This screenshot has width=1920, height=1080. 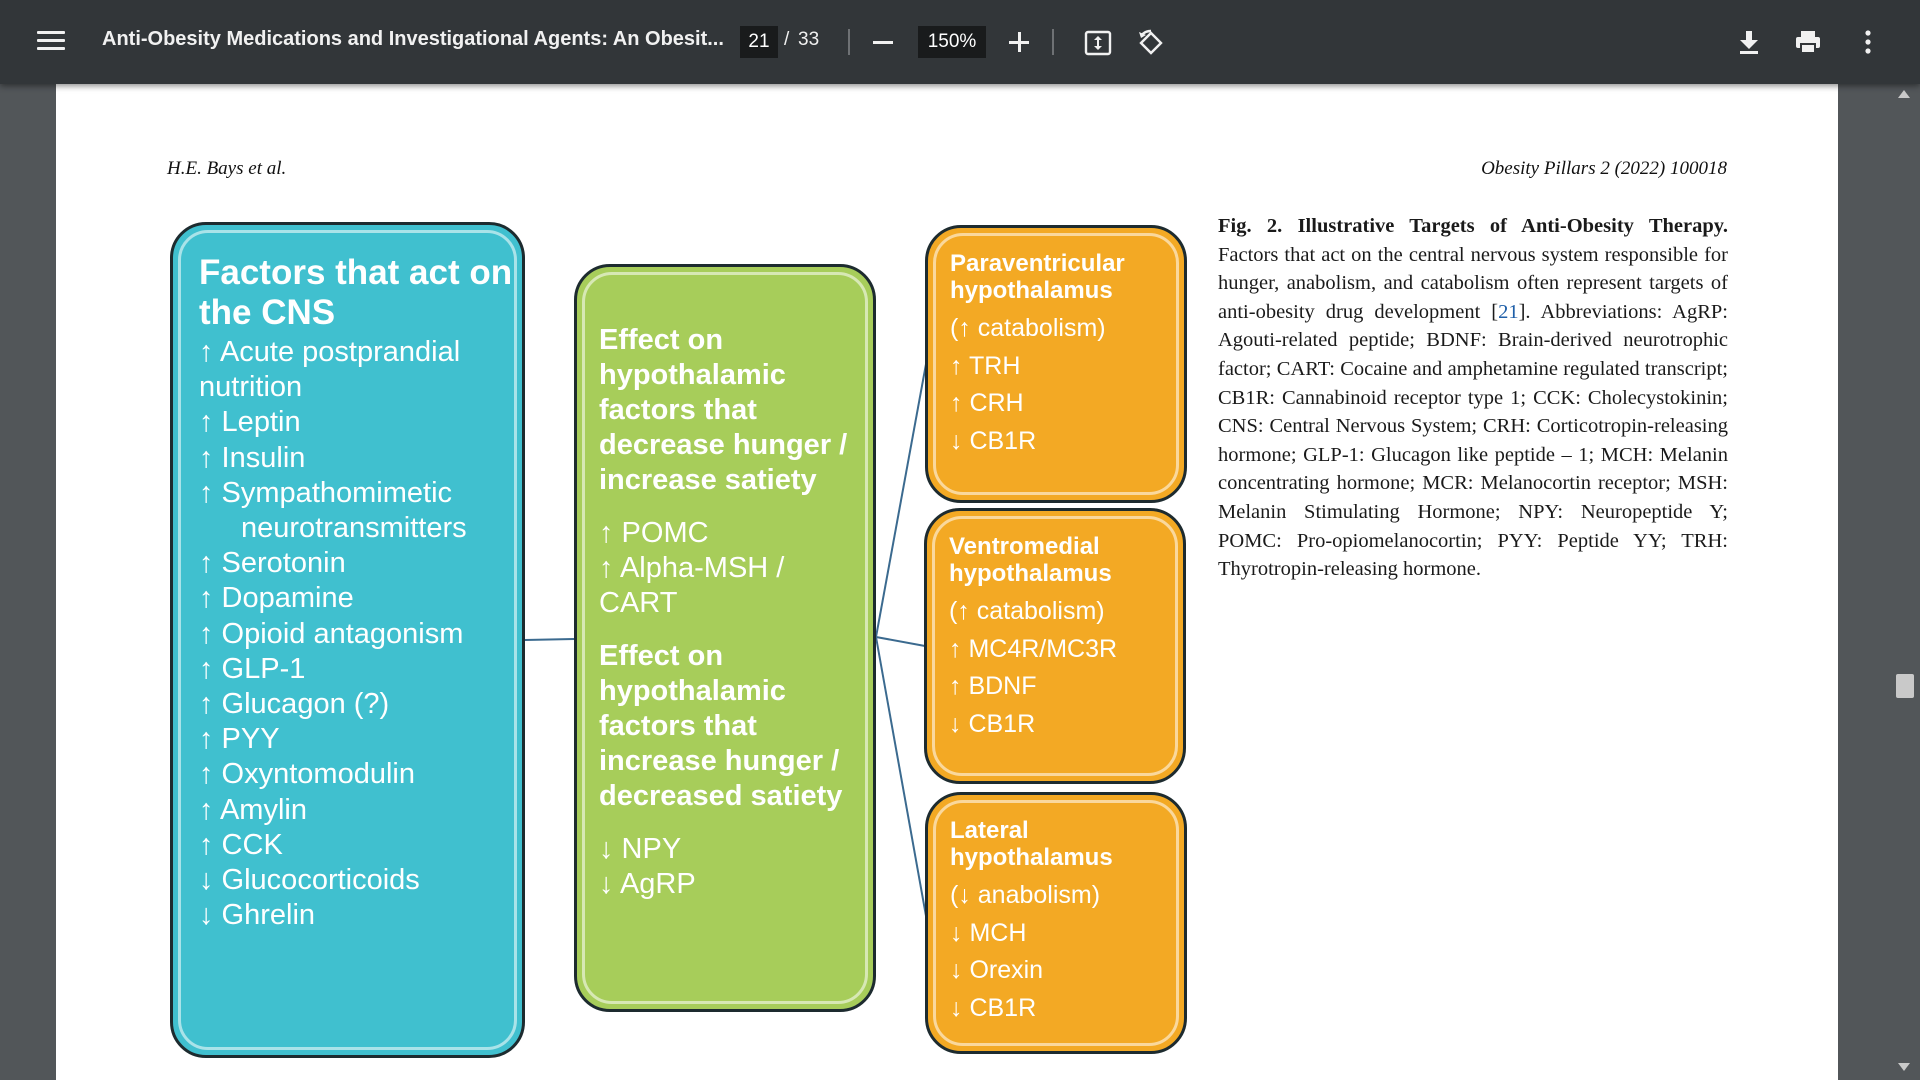 What do you see at coordinates (331, 633) in the screenshot?
I see `cns-factor: ↑ Opioid antagonism` at bounding box center [331, 633].